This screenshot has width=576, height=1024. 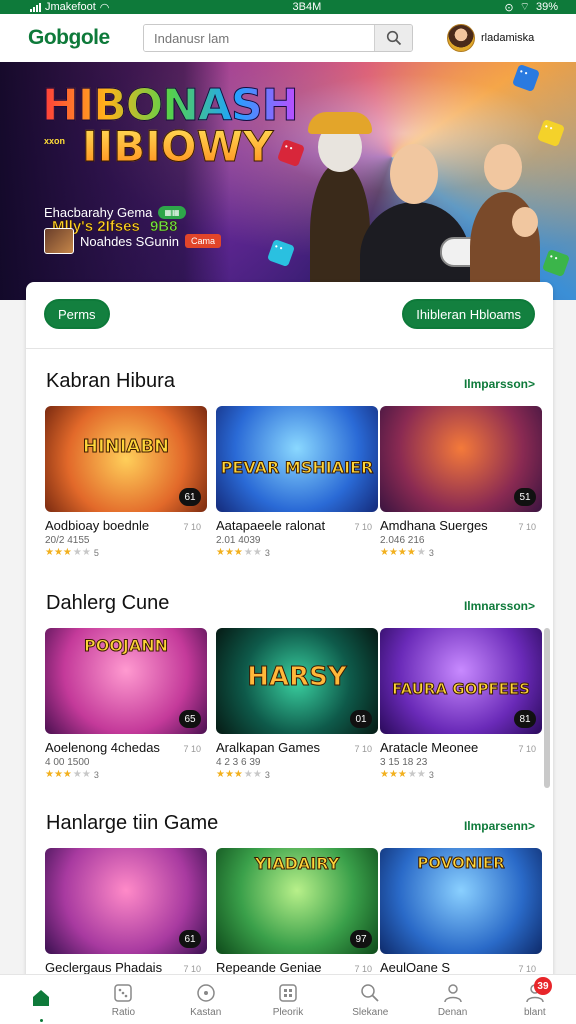 What do you see at coordinates (123, 1012) in the screenshot?
I see `nav-label: Ratio` at bounding box center [123, 1012].